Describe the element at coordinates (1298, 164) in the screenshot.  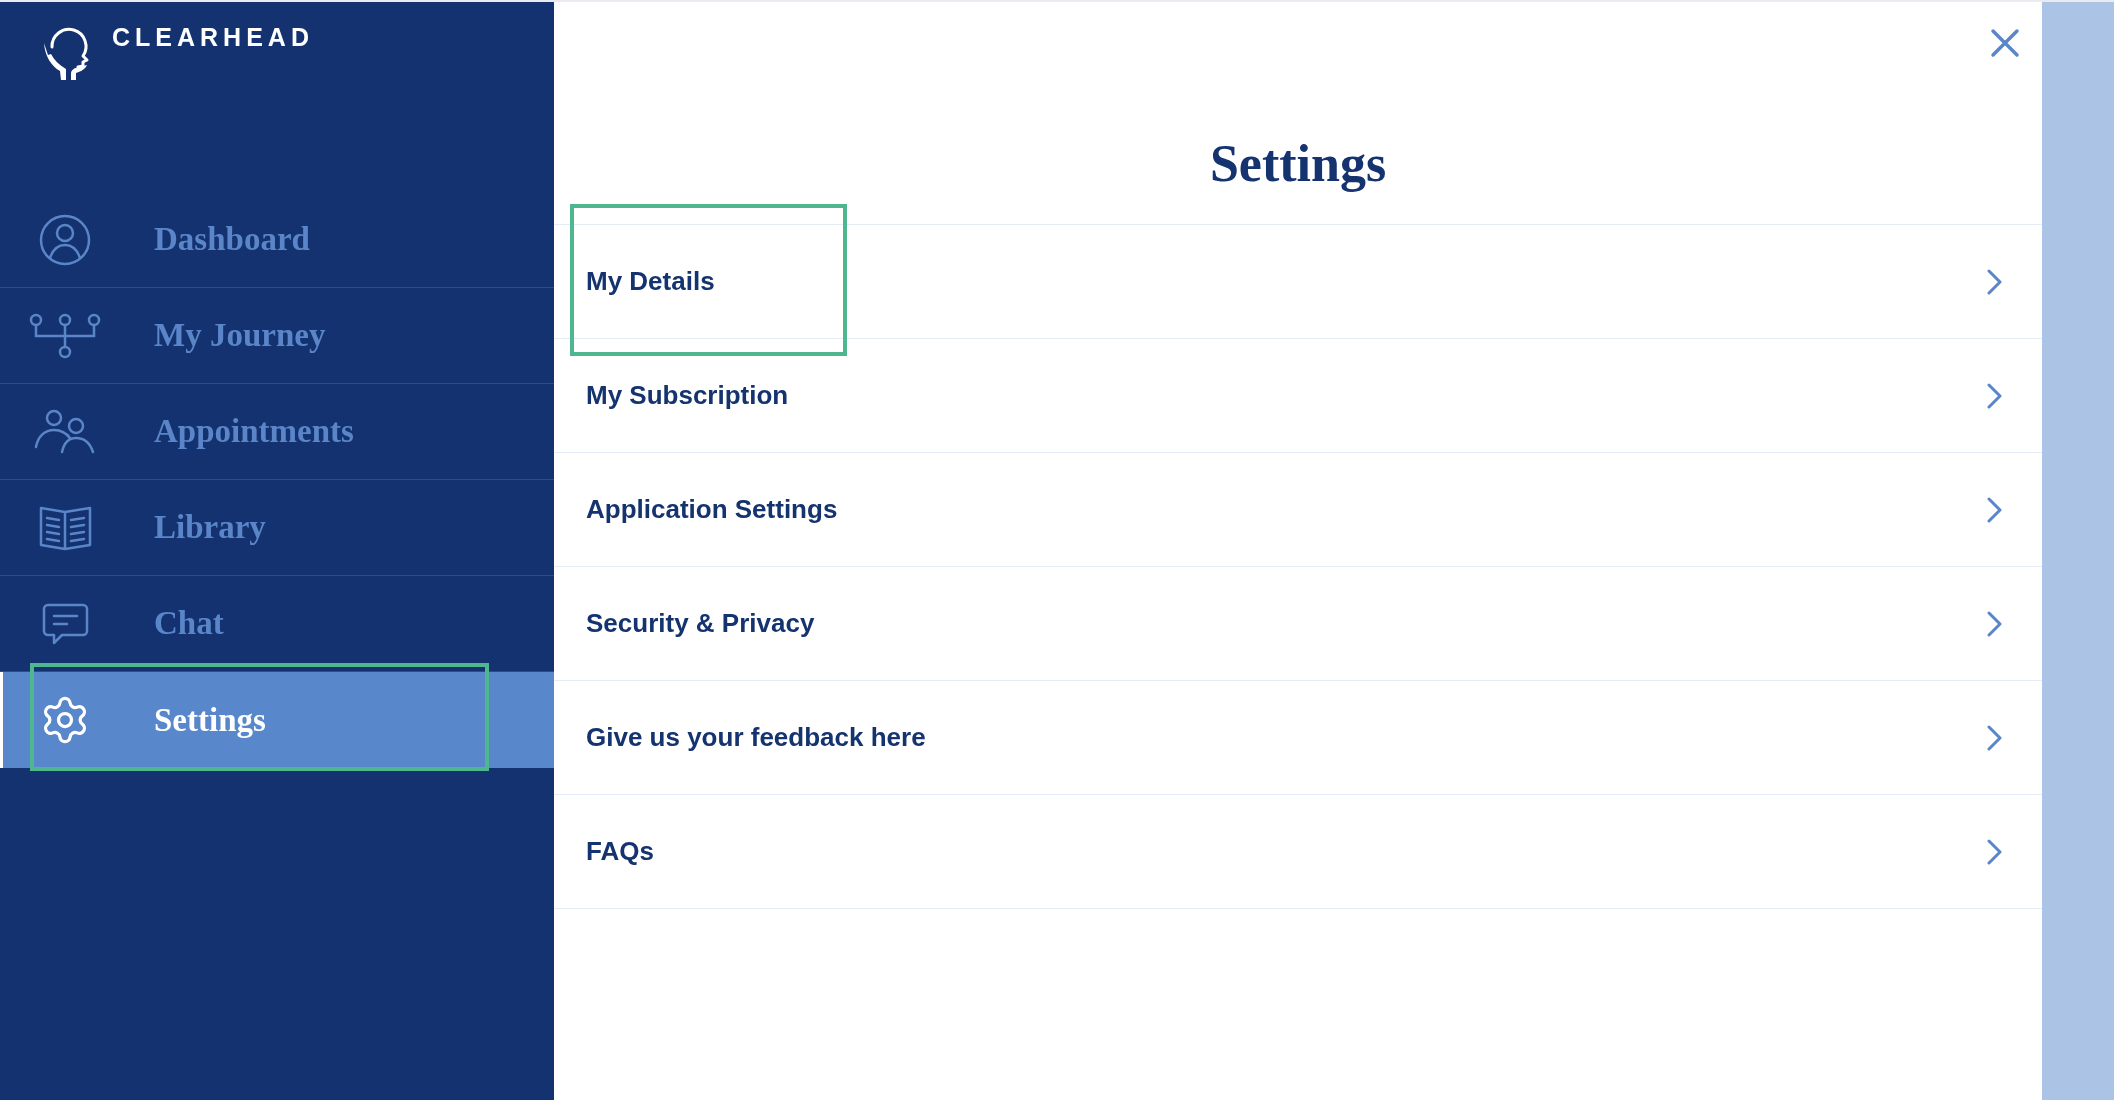
I see `page-title: Settings` at that location.